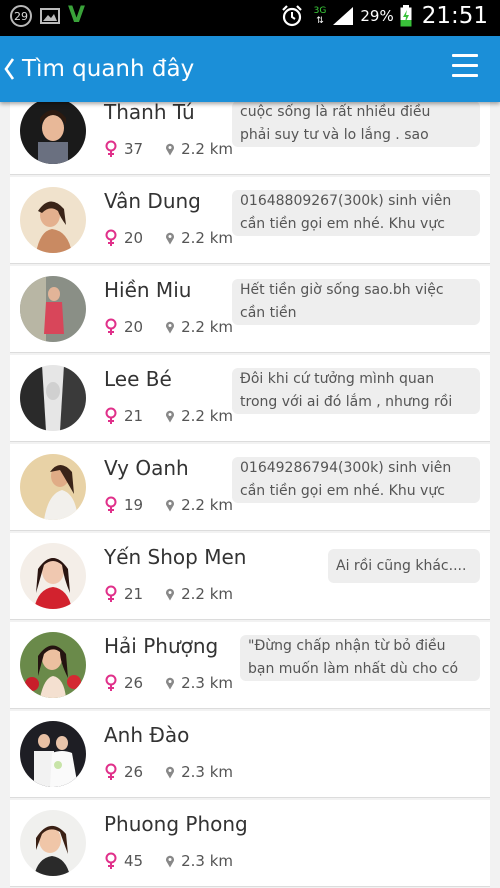 The image size is (500, 888). Describe the element at coordinates (320, 21) in the screenshot. I see `data-arrows-icon: ⇅` at that location.